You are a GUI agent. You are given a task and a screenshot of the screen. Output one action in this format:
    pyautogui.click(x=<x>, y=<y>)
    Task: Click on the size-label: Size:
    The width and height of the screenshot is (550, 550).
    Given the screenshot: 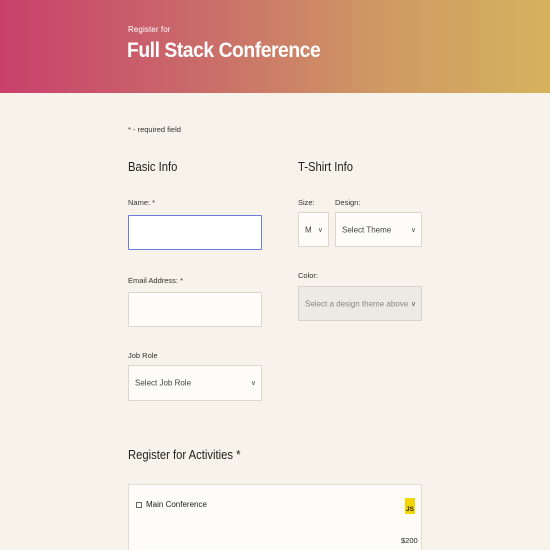 What is the action you would take?
    pyautogui.click(x=306, y=202)
    